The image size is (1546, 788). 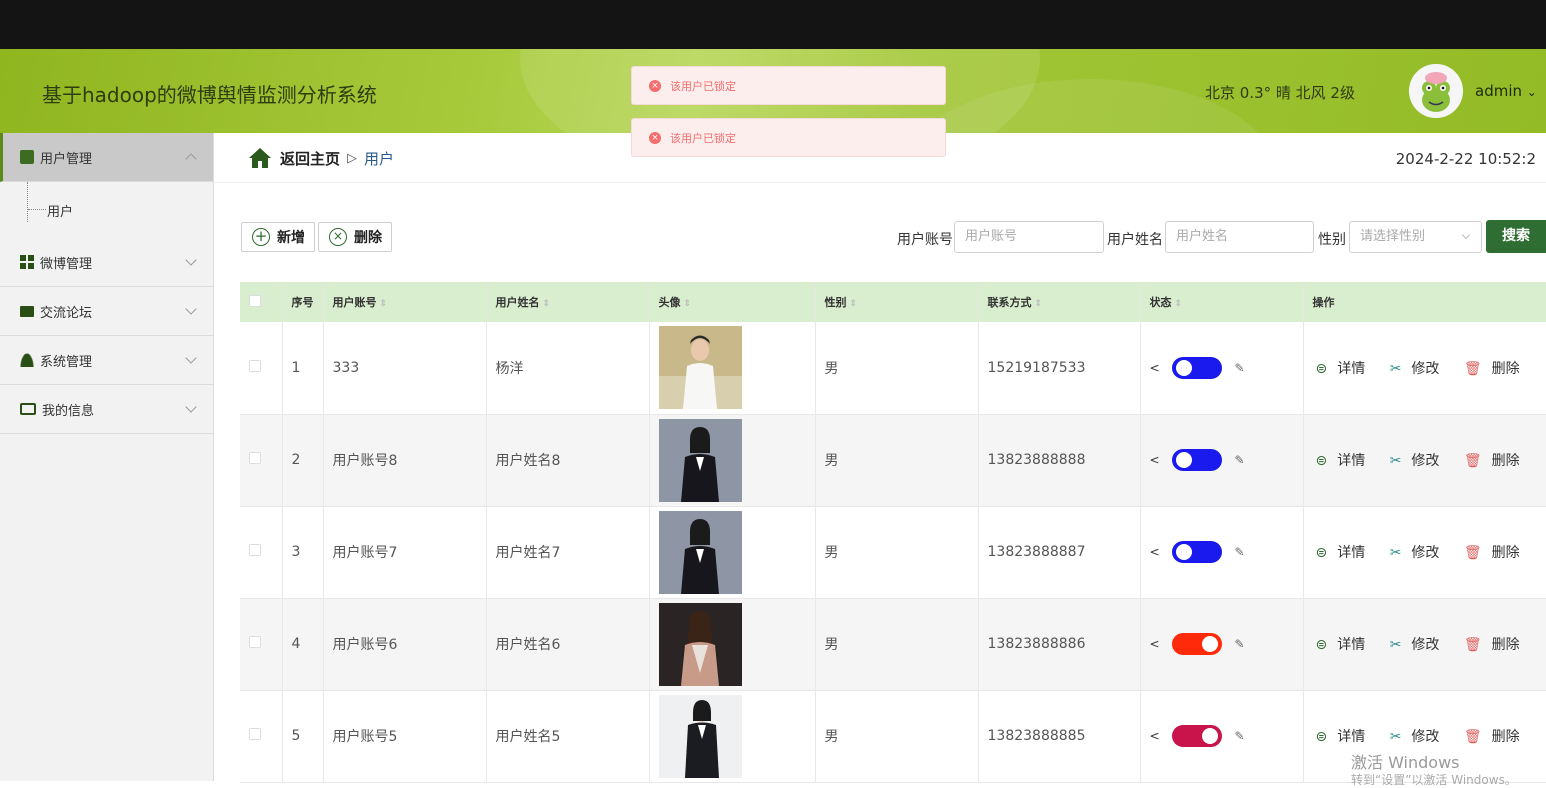 I want to click on user-photo, so click(x=700, y=736).